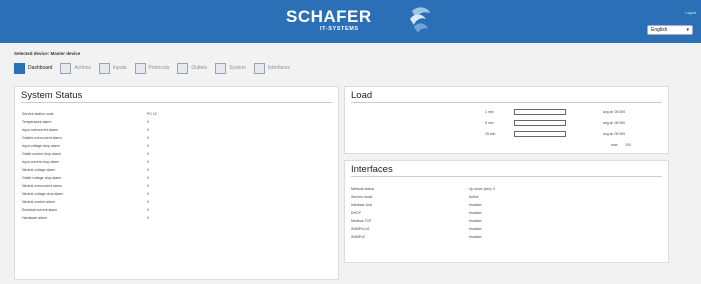  I want to click on status-key: Neutral current alarm, so click(38, 202).